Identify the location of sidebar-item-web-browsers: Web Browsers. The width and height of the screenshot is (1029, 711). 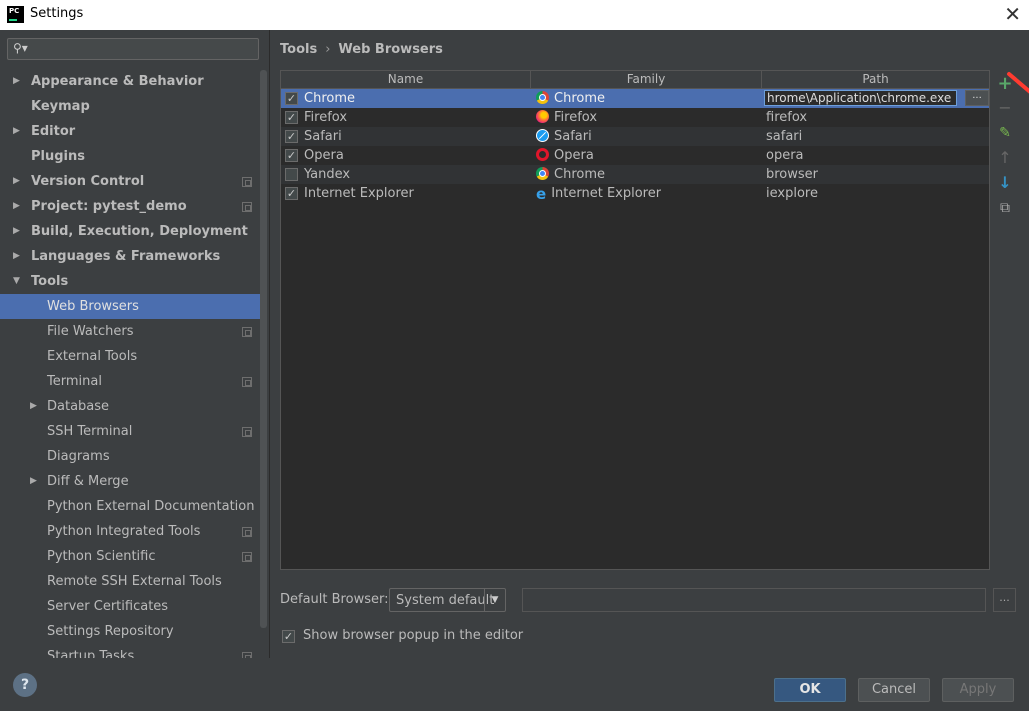
(130, 306).